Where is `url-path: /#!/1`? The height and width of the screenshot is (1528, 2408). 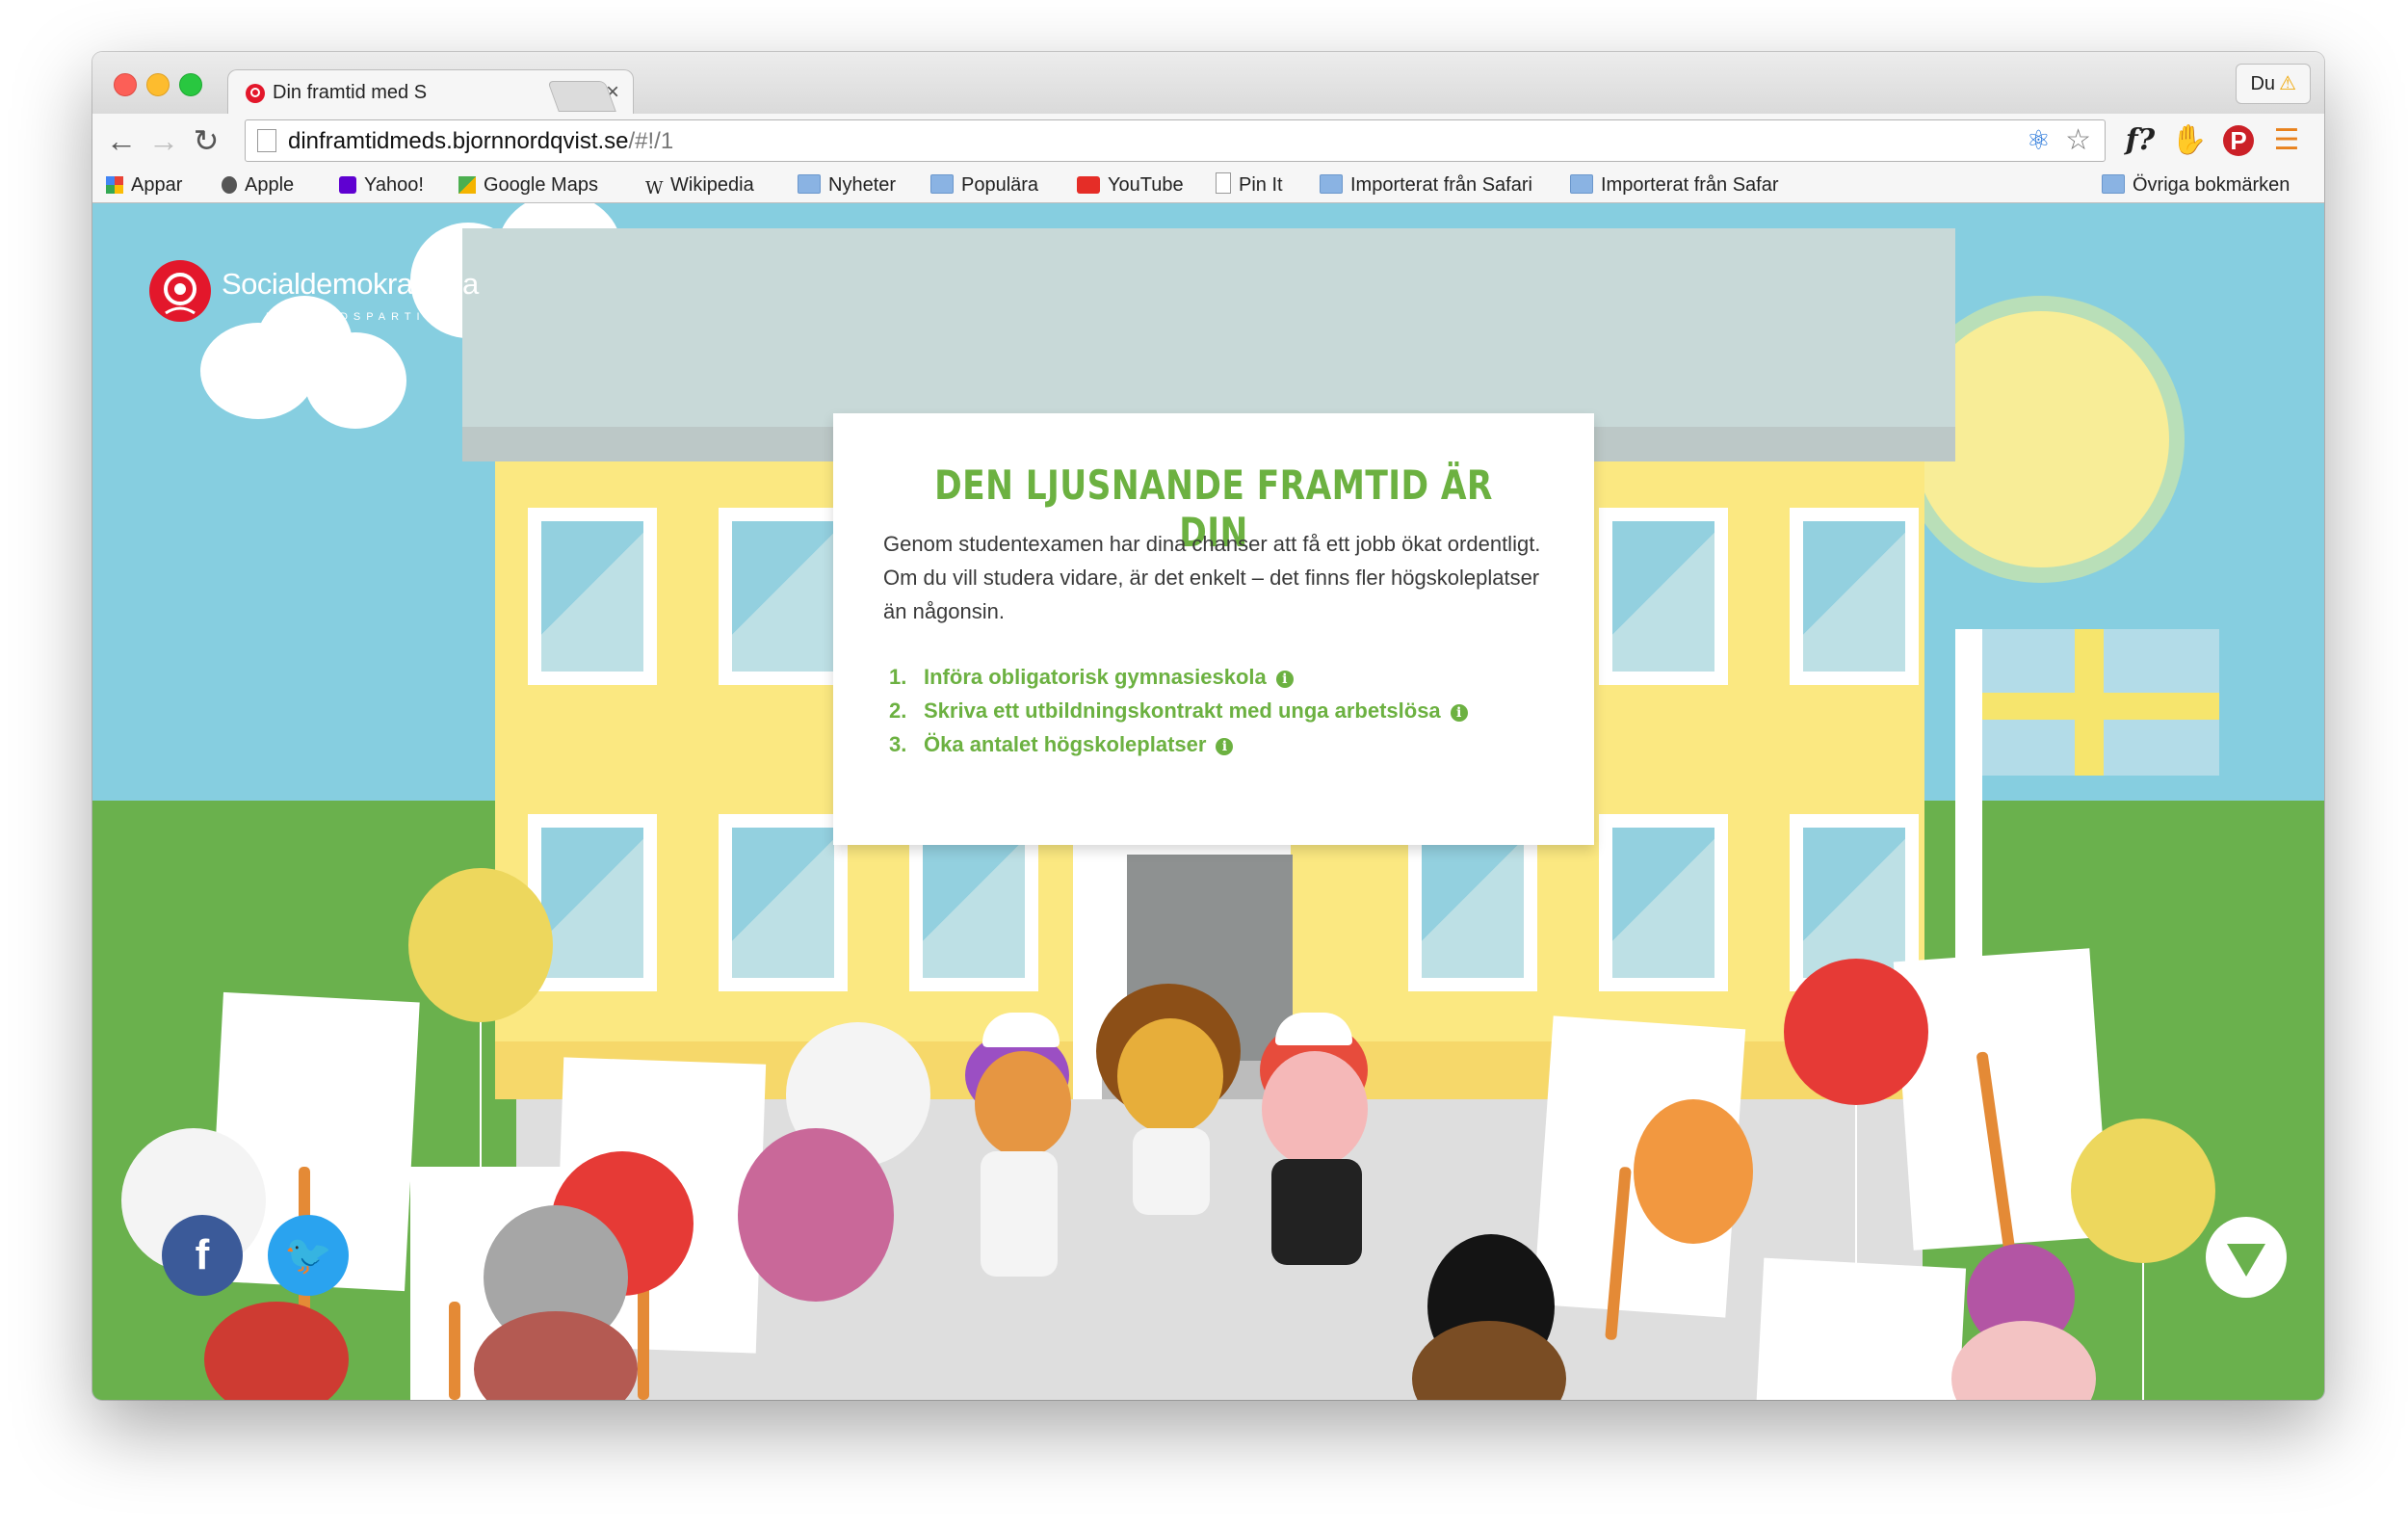 url-path: /#!/1 is located at coordinates (651, 141).